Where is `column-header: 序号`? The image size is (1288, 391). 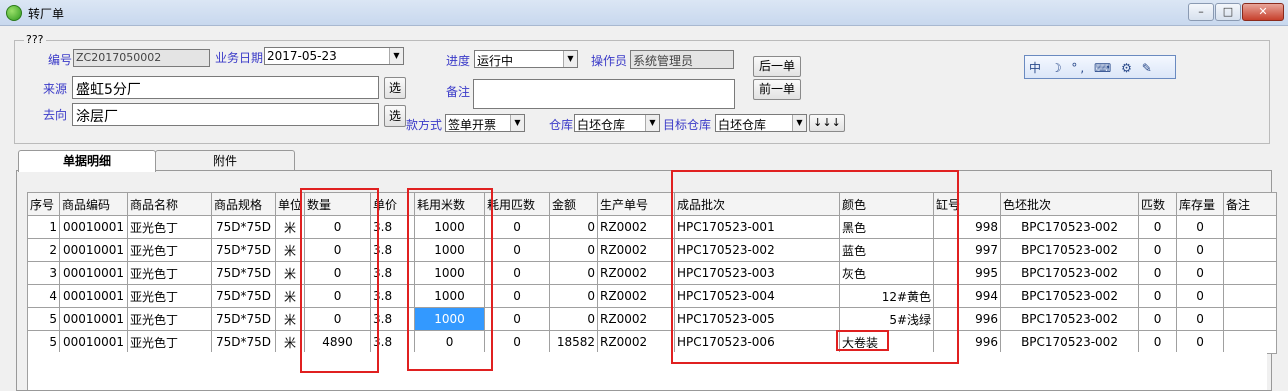 column-header: 序号 is located at coordinates (43, 204).